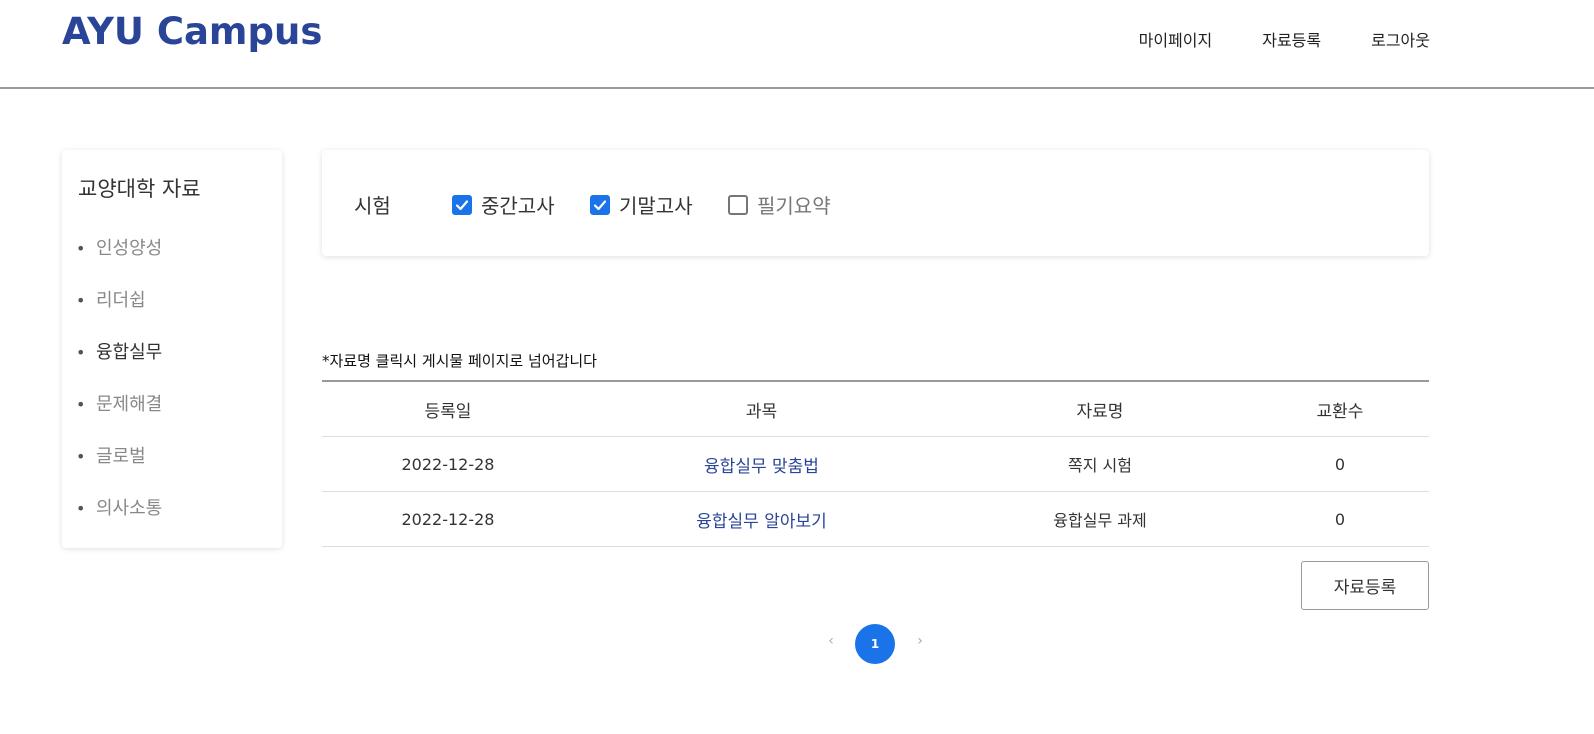 Image resolution: width=1594 pixels, height=734 pixels. What do you see at coordinates (192, 31) in the screenshot?
I see `logo: AYU Campus` at bounding box center [192, 31].